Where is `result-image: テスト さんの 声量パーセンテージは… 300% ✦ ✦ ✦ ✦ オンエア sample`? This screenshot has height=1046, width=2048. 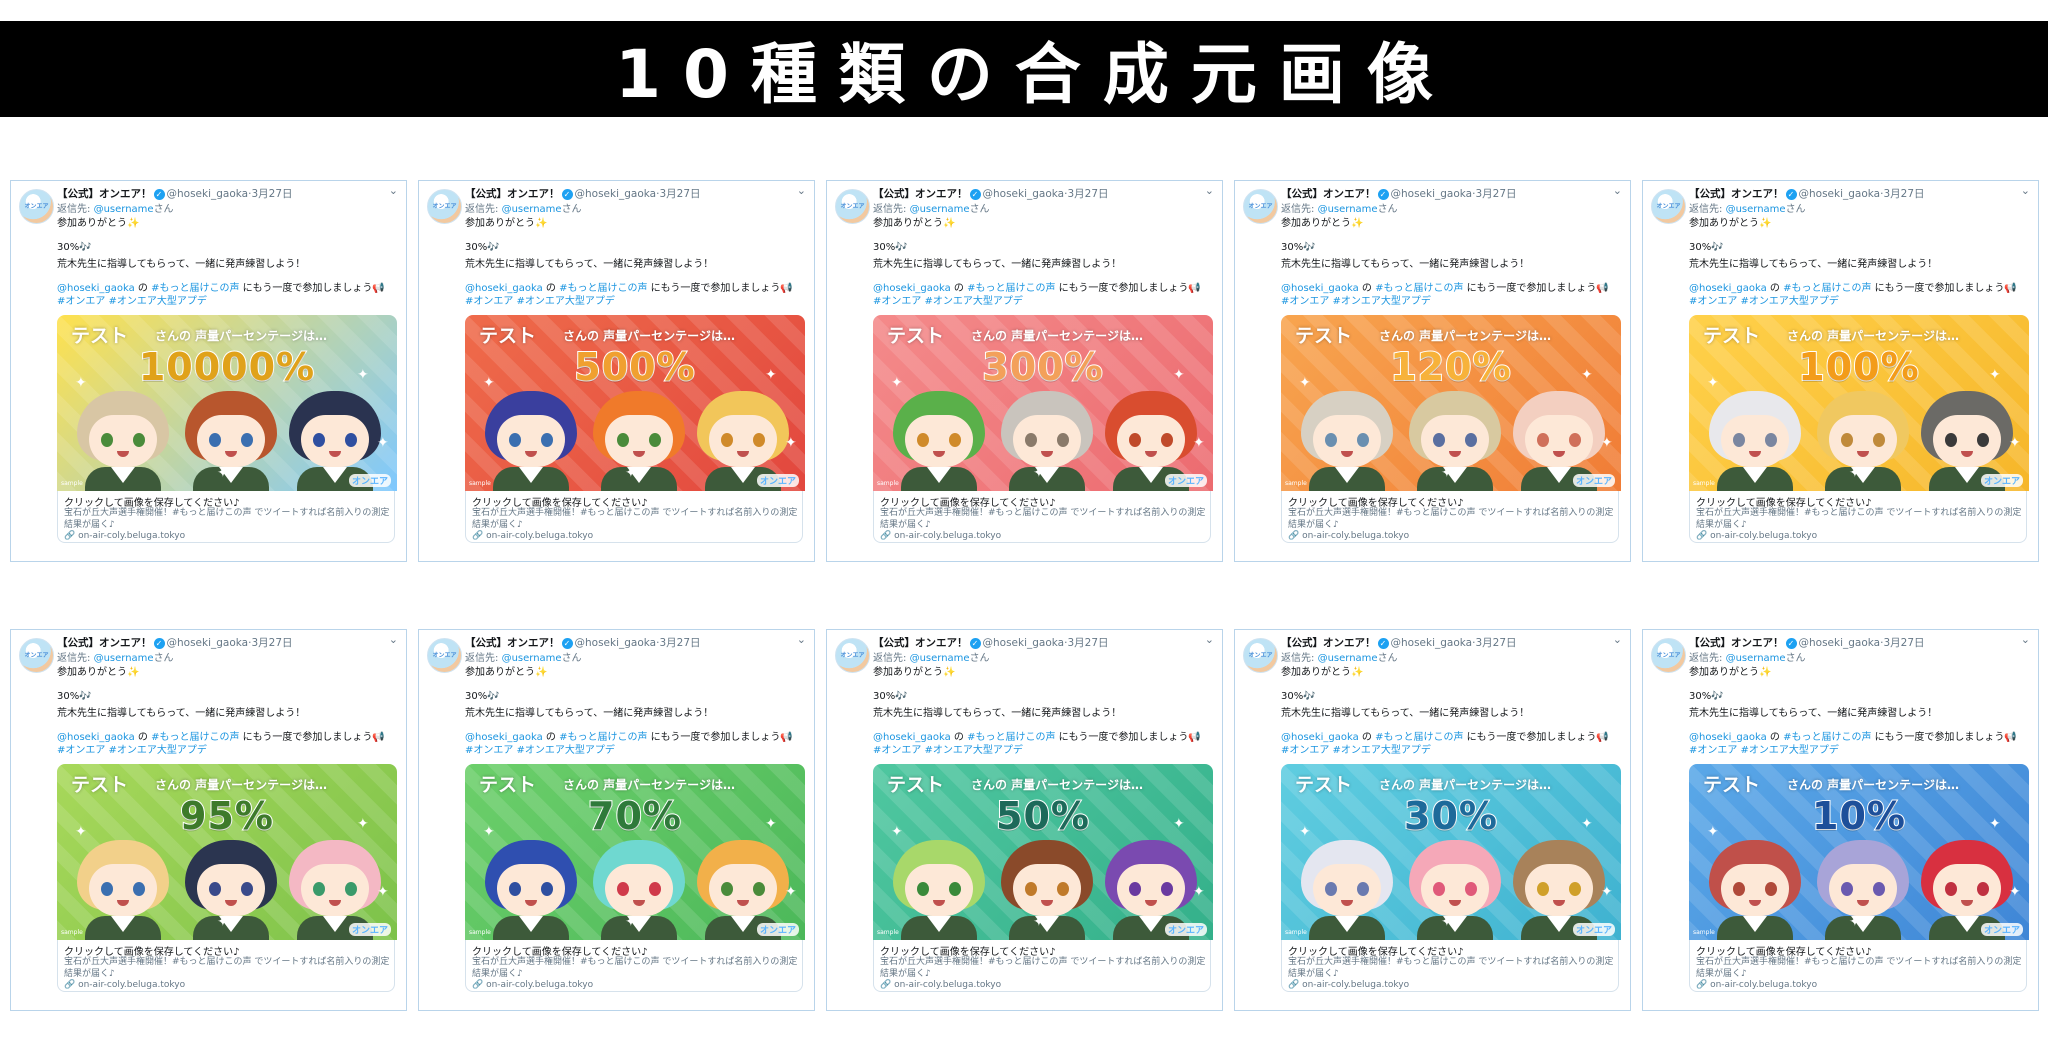
result-image: テスト さんの 声量パーセンテージは… 300% ✦ ✦ ✦ ✦ オンエア sample is located at coordinates (1043, 403).